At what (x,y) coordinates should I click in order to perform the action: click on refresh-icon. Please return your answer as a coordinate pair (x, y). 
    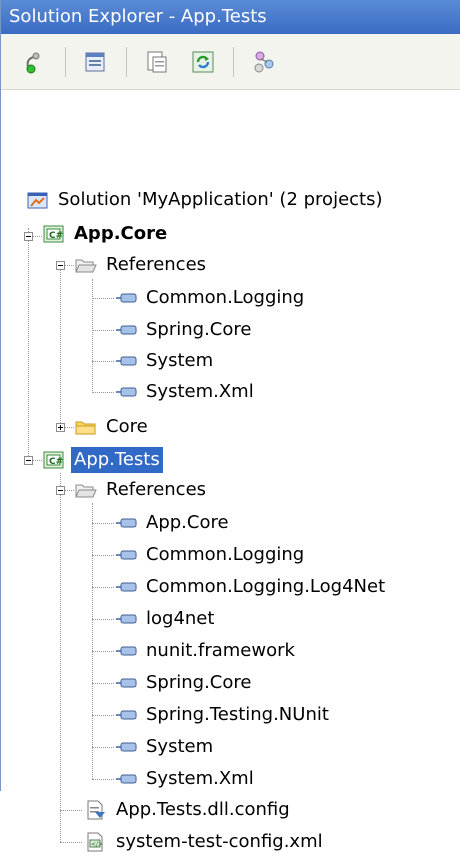
    Looking at the image, I should click on (203, 61).